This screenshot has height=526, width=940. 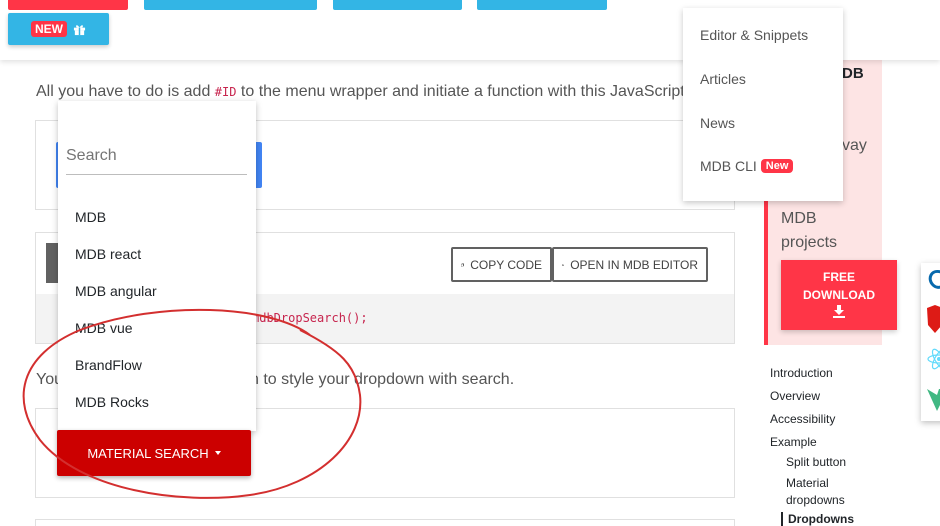 What do you see at coordinates (217, 453) in the screenshot?
I see `caret-down-icon` at bounding box center [217, 453].